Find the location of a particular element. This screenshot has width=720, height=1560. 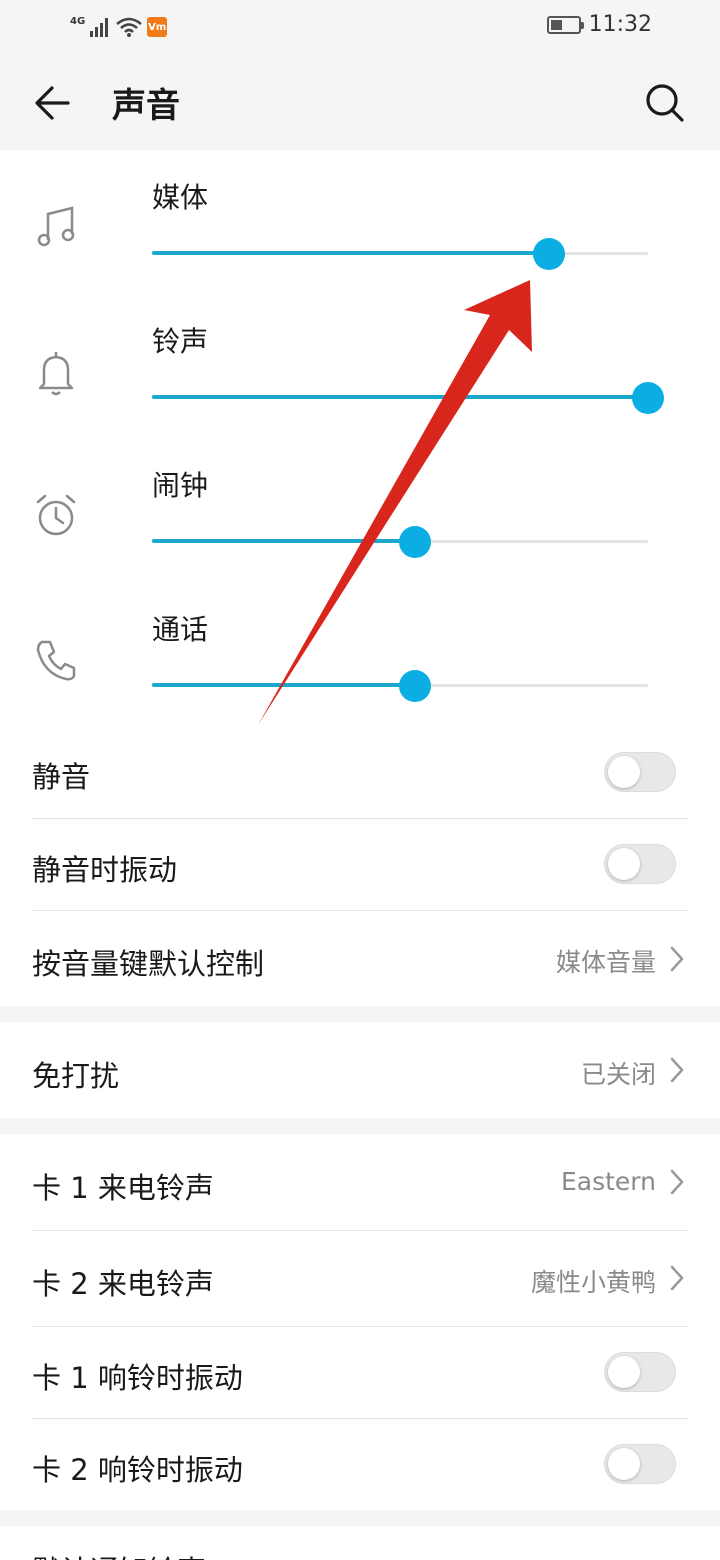

battery-level is located at coordinates (556, 24).